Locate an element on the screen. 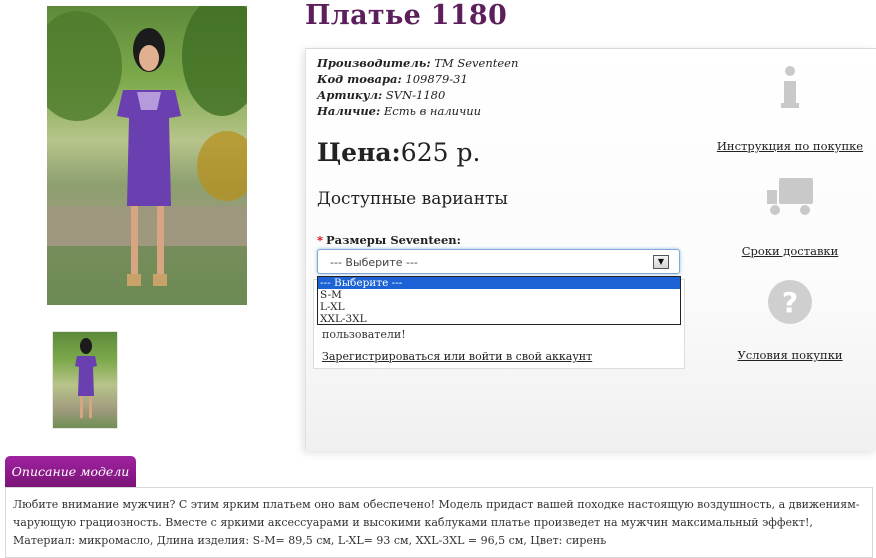 This screenshot has height=558, width=876. variants-heading: Доступные варианты is located at coordinates (412, 199).